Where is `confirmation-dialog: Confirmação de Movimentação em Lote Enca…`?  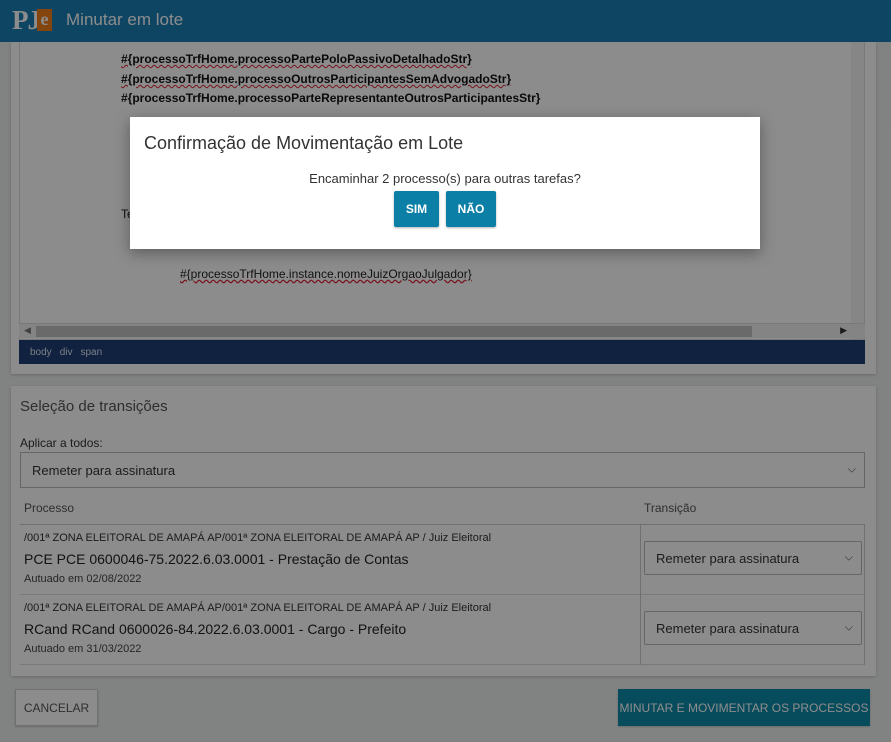 confirmation-dialog: Confirmação de Movimentação em Lote Enca… is located at coordinates (445, 183).